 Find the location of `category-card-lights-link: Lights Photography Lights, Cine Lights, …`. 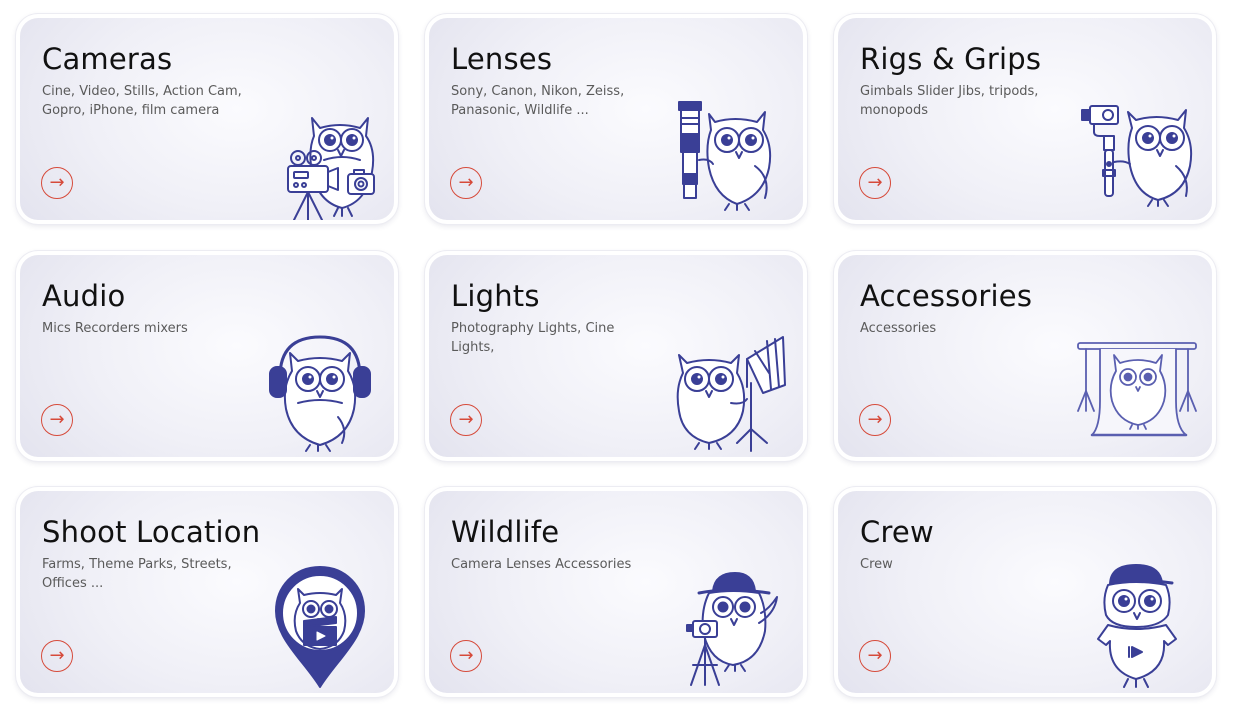

category-card-lights-link: Lights Photography Lights, Cine Lights, … is located at coordinates (616, 356).